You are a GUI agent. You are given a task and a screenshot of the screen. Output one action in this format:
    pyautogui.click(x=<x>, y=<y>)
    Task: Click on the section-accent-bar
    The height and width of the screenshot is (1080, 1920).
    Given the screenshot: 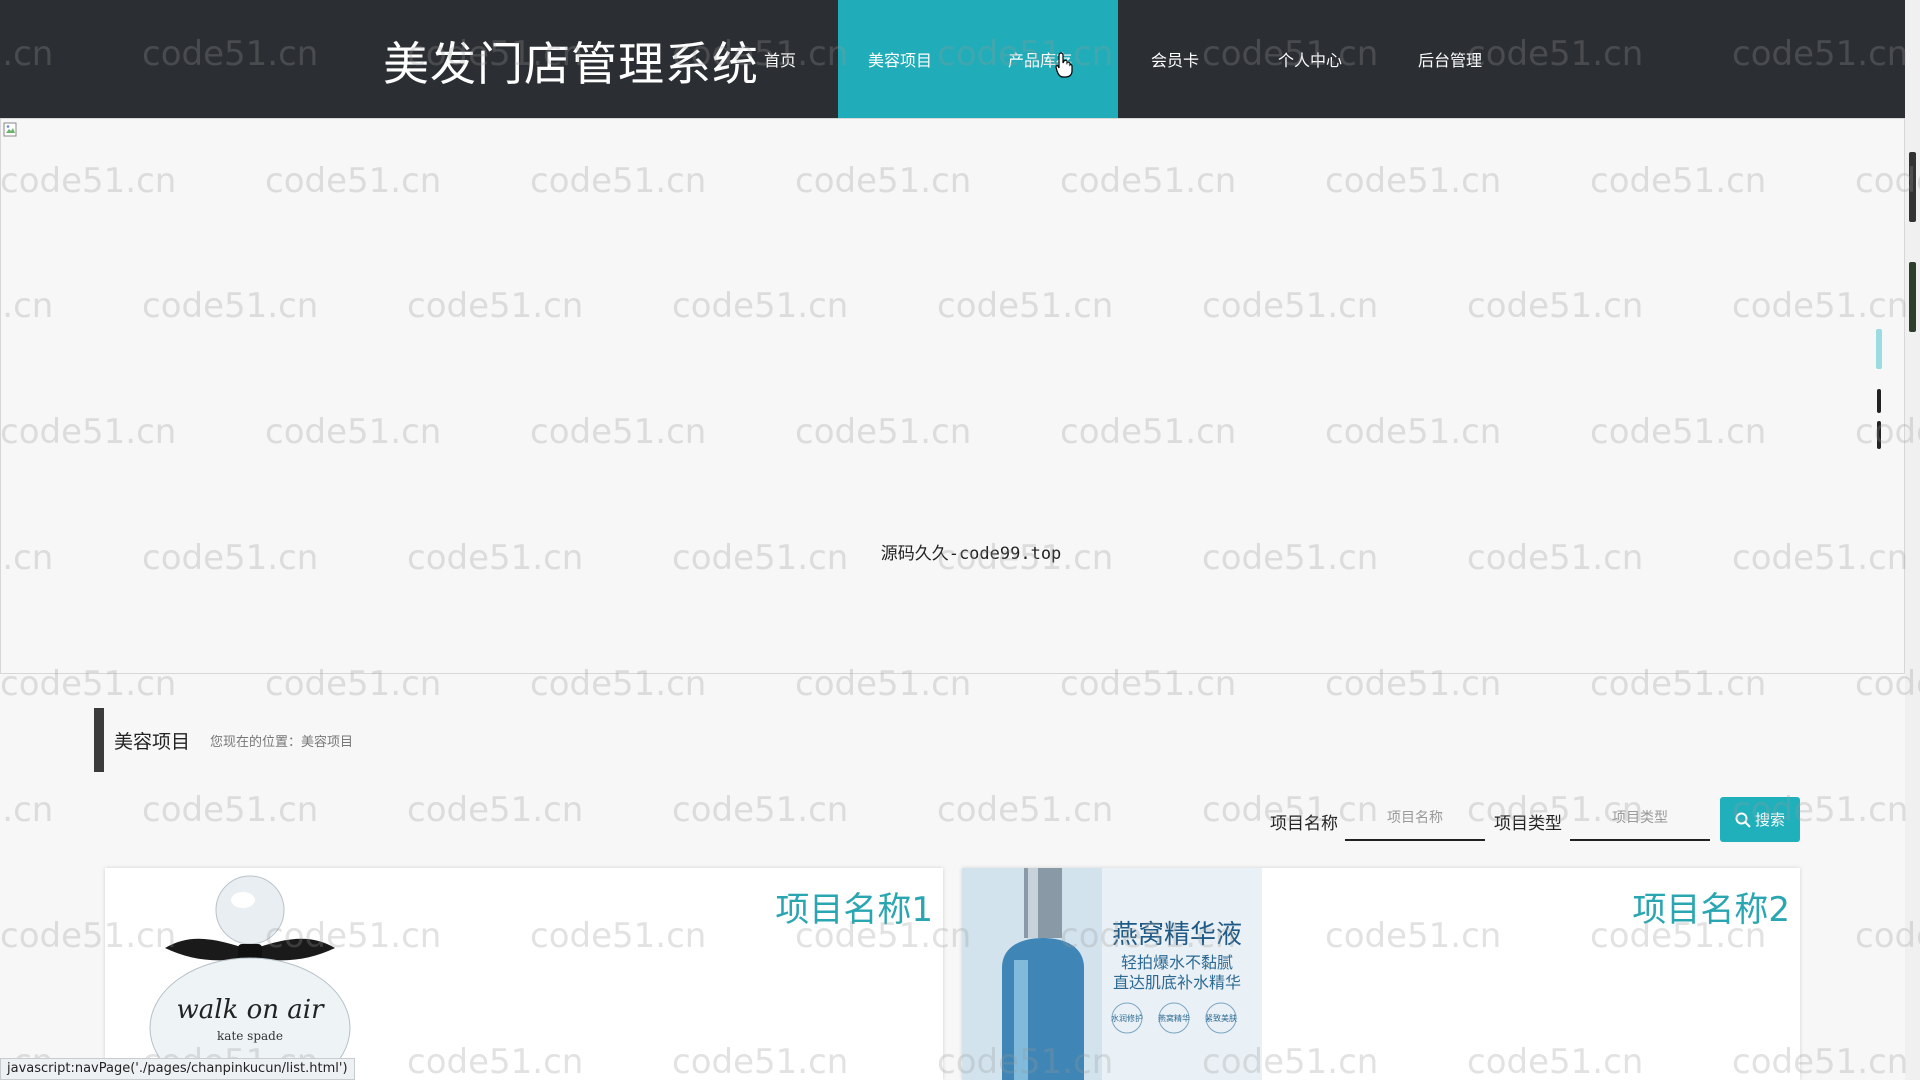 What is the action you would take?
    pyautogui.click(x=99, y=740)
    